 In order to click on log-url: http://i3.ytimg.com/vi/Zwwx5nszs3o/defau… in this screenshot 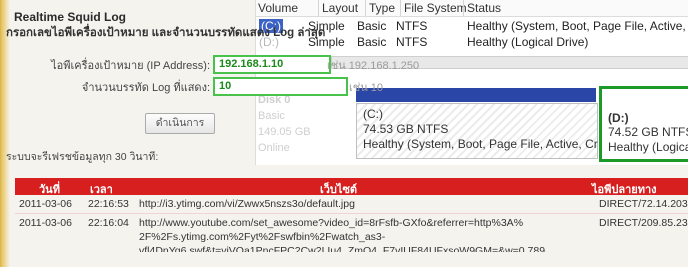, I will do `click(247, 204)`.